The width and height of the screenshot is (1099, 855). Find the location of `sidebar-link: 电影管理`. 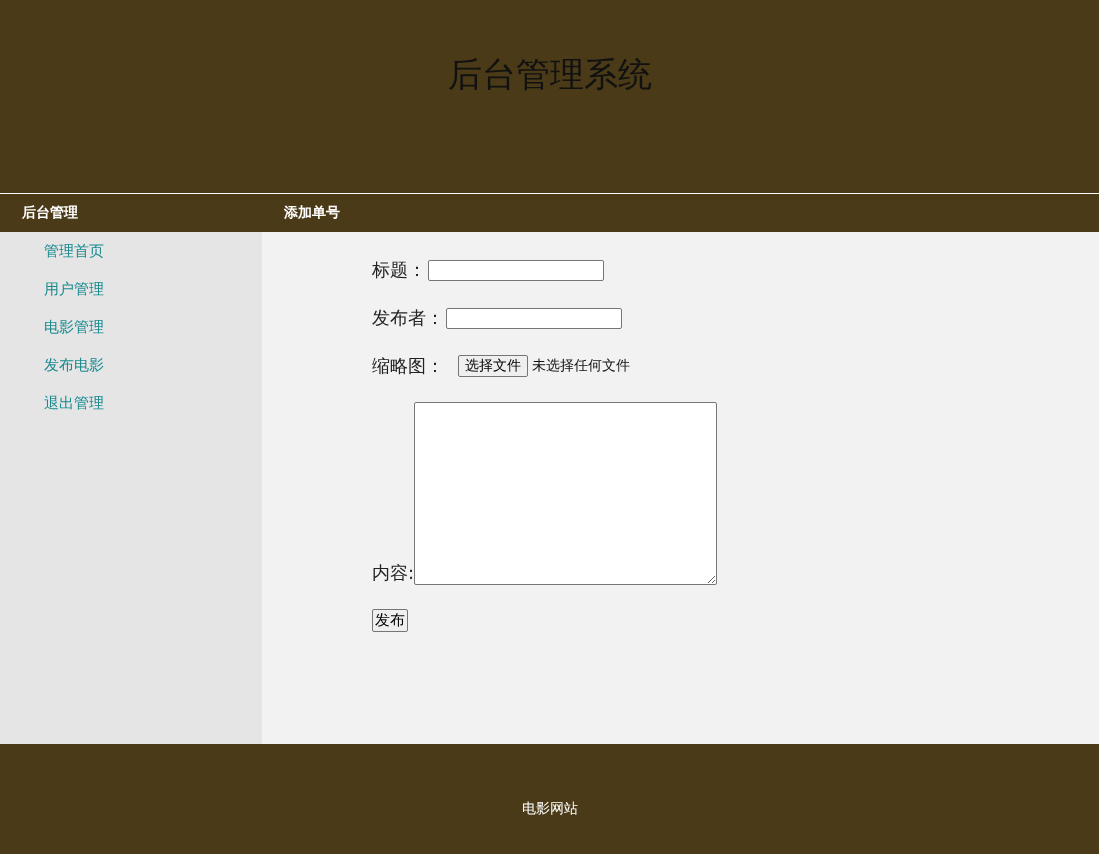

sidebar-link: 电影管理 is located at coordinates (74, 327).